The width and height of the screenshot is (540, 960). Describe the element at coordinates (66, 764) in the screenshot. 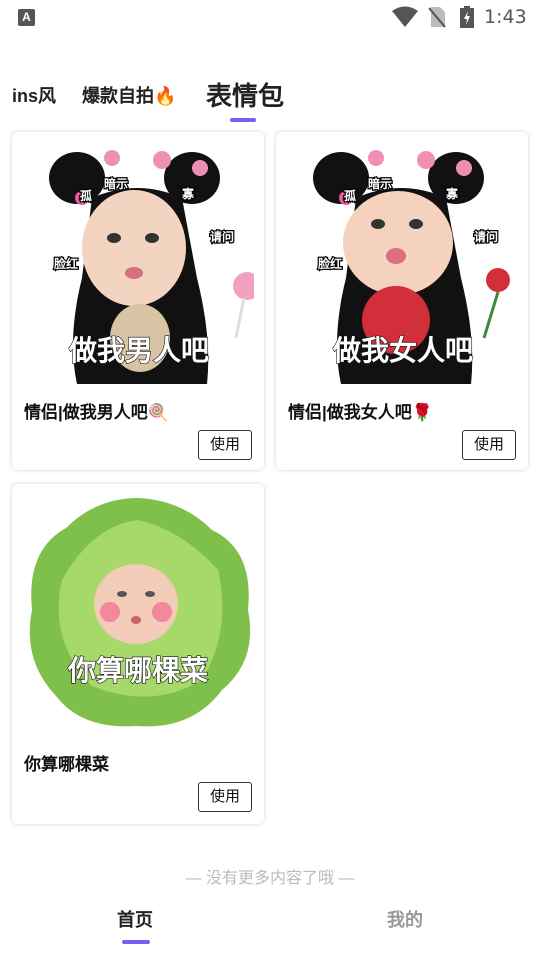

I see `card-title: 你算哪棵菜` at that location.